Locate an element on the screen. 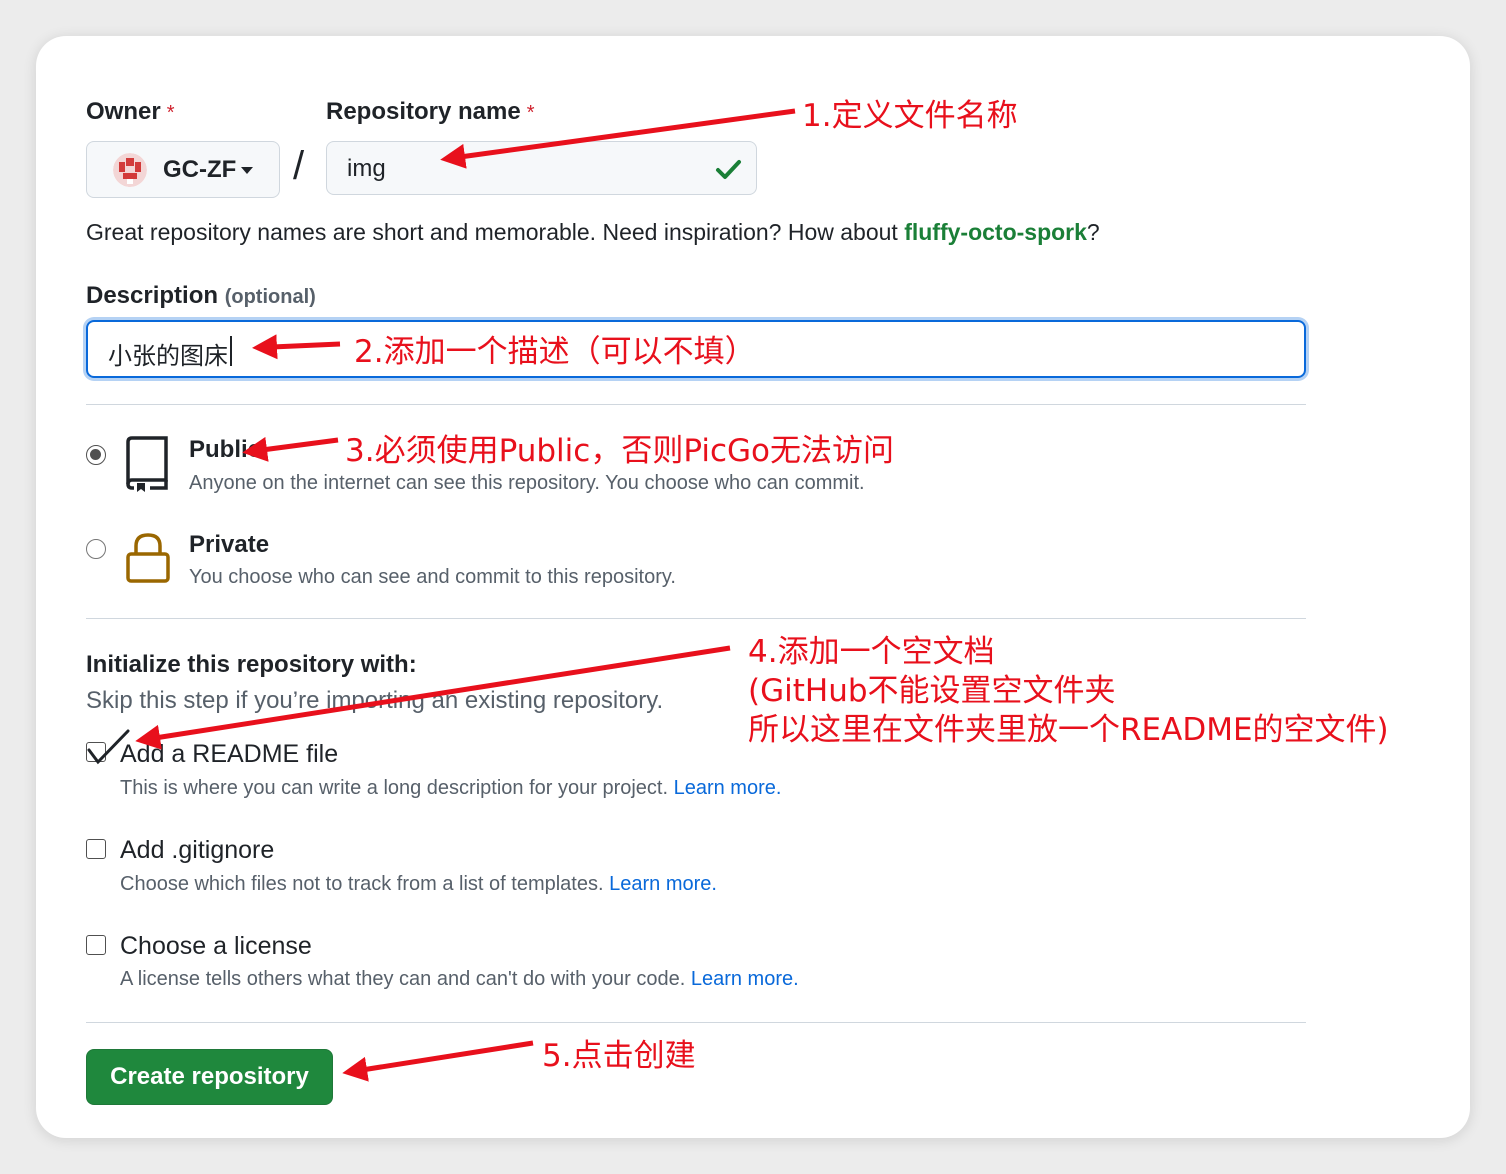 The height and width of the screenshot is (1174, 1506). annotation-4-line-1: 4.添加一个空文档 is located at coordinates (871, 652).